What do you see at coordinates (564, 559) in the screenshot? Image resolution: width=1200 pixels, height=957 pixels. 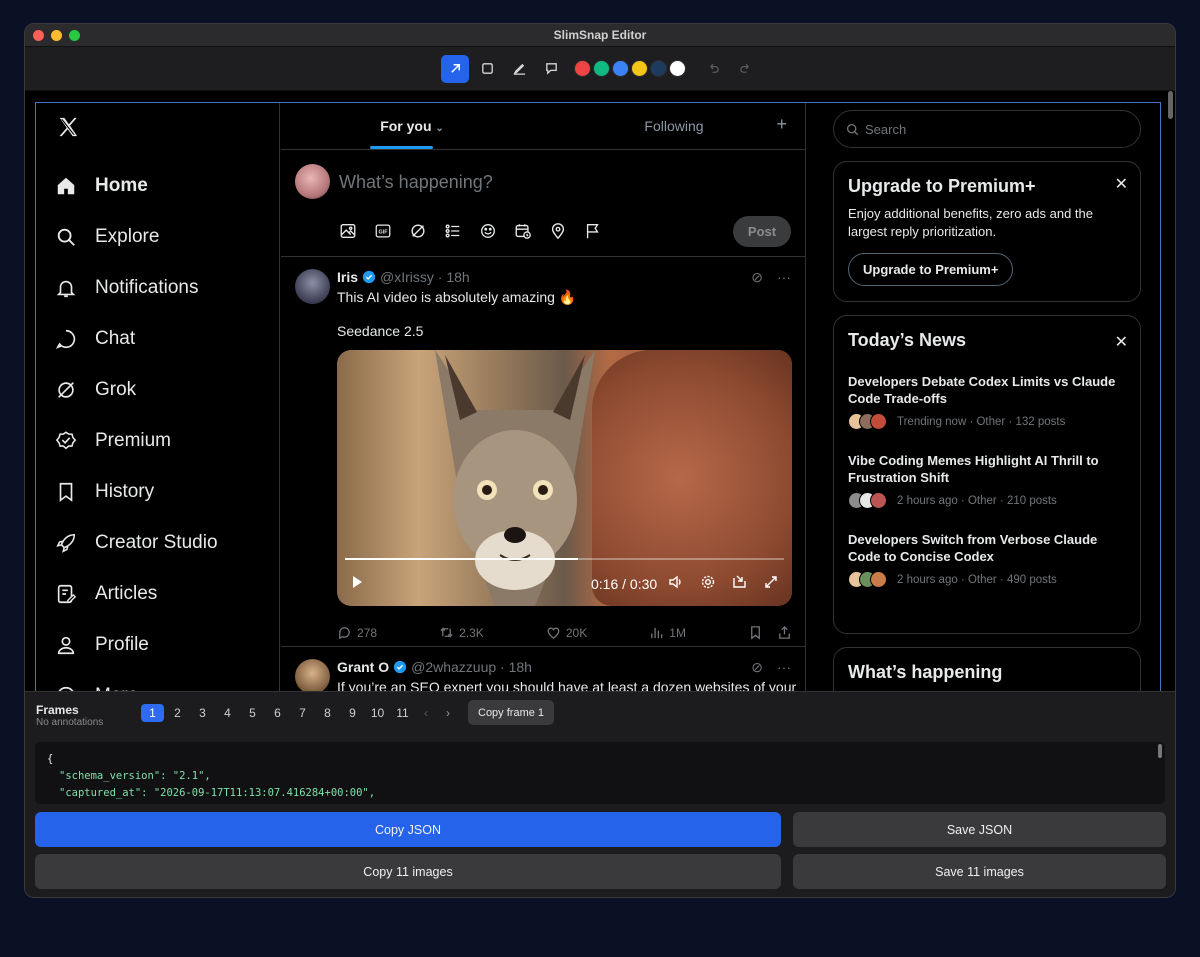 I see `video-progress-bar` at bounding box center [564, 559].